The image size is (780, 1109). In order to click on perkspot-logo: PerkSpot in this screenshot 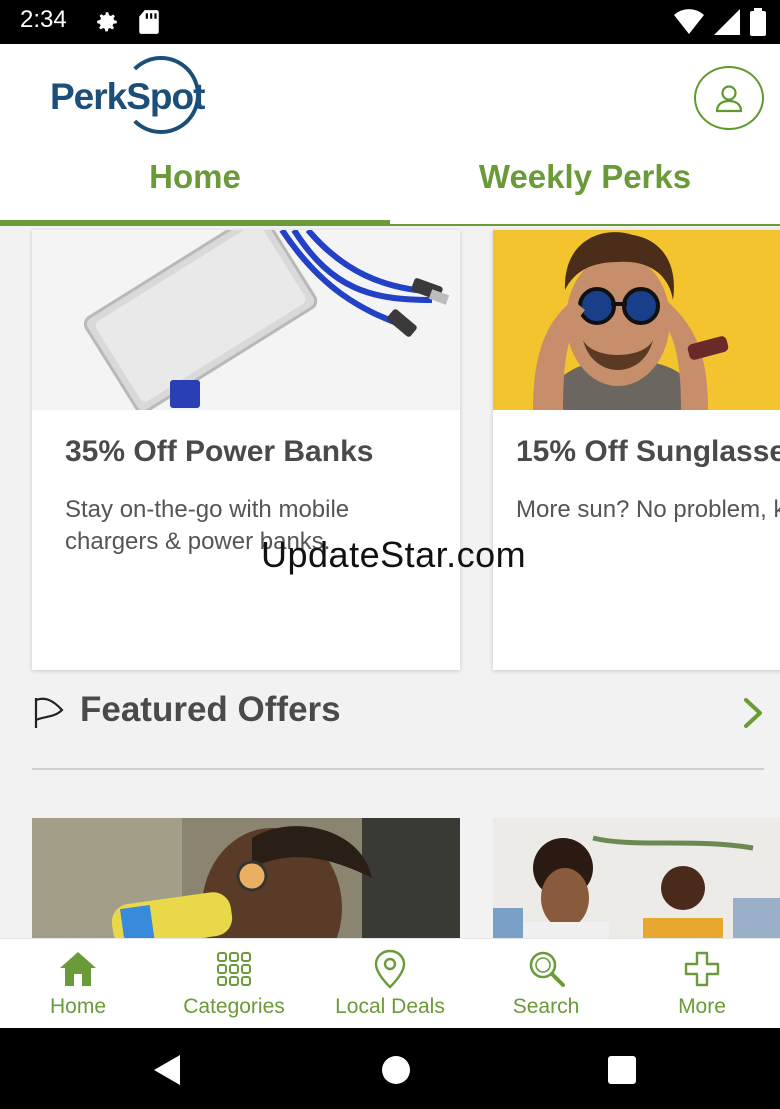, I will do `click(127, 97)`.